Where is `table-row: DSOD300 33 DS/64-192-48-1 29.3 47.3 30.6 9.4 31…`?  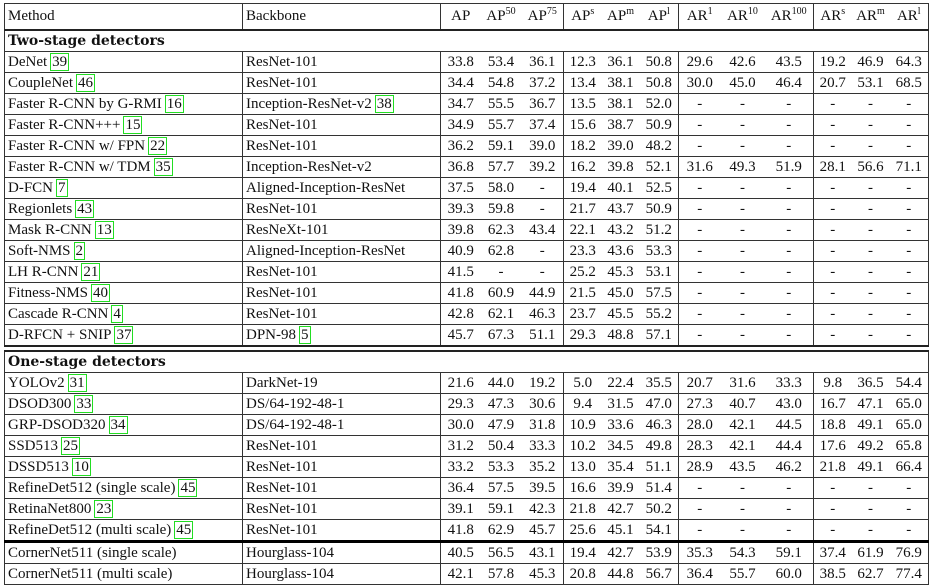 table-row: DSOD300 33 DS/64-192-48-1 29.3 47.3 30.6 9.4 31… is located at coordinates (466, 404).